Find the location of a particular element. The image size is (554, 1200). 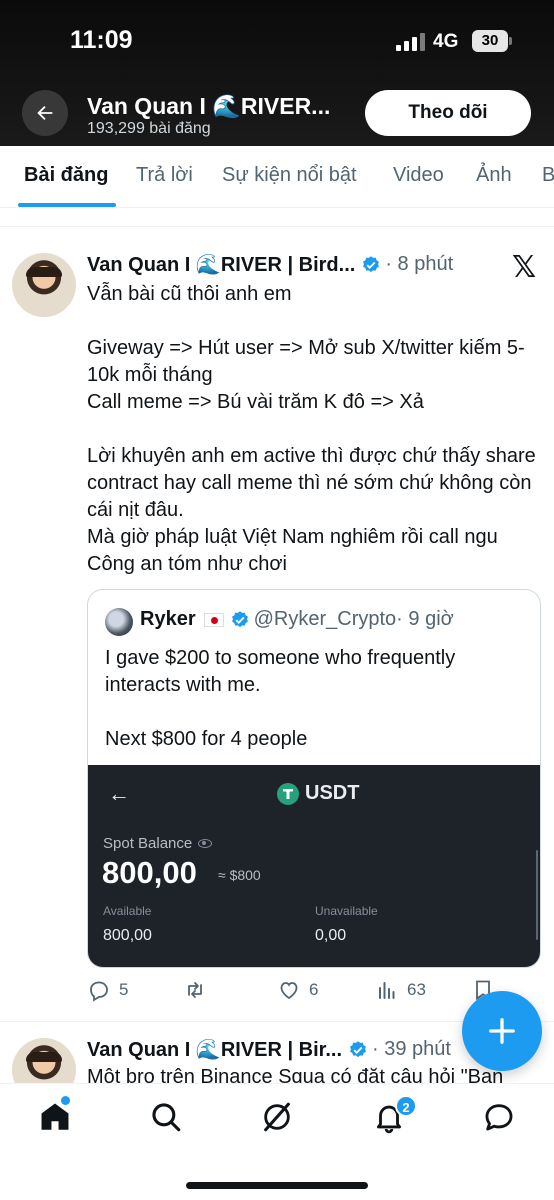

quote-author: Ryker is located at coordinates (168, 619).